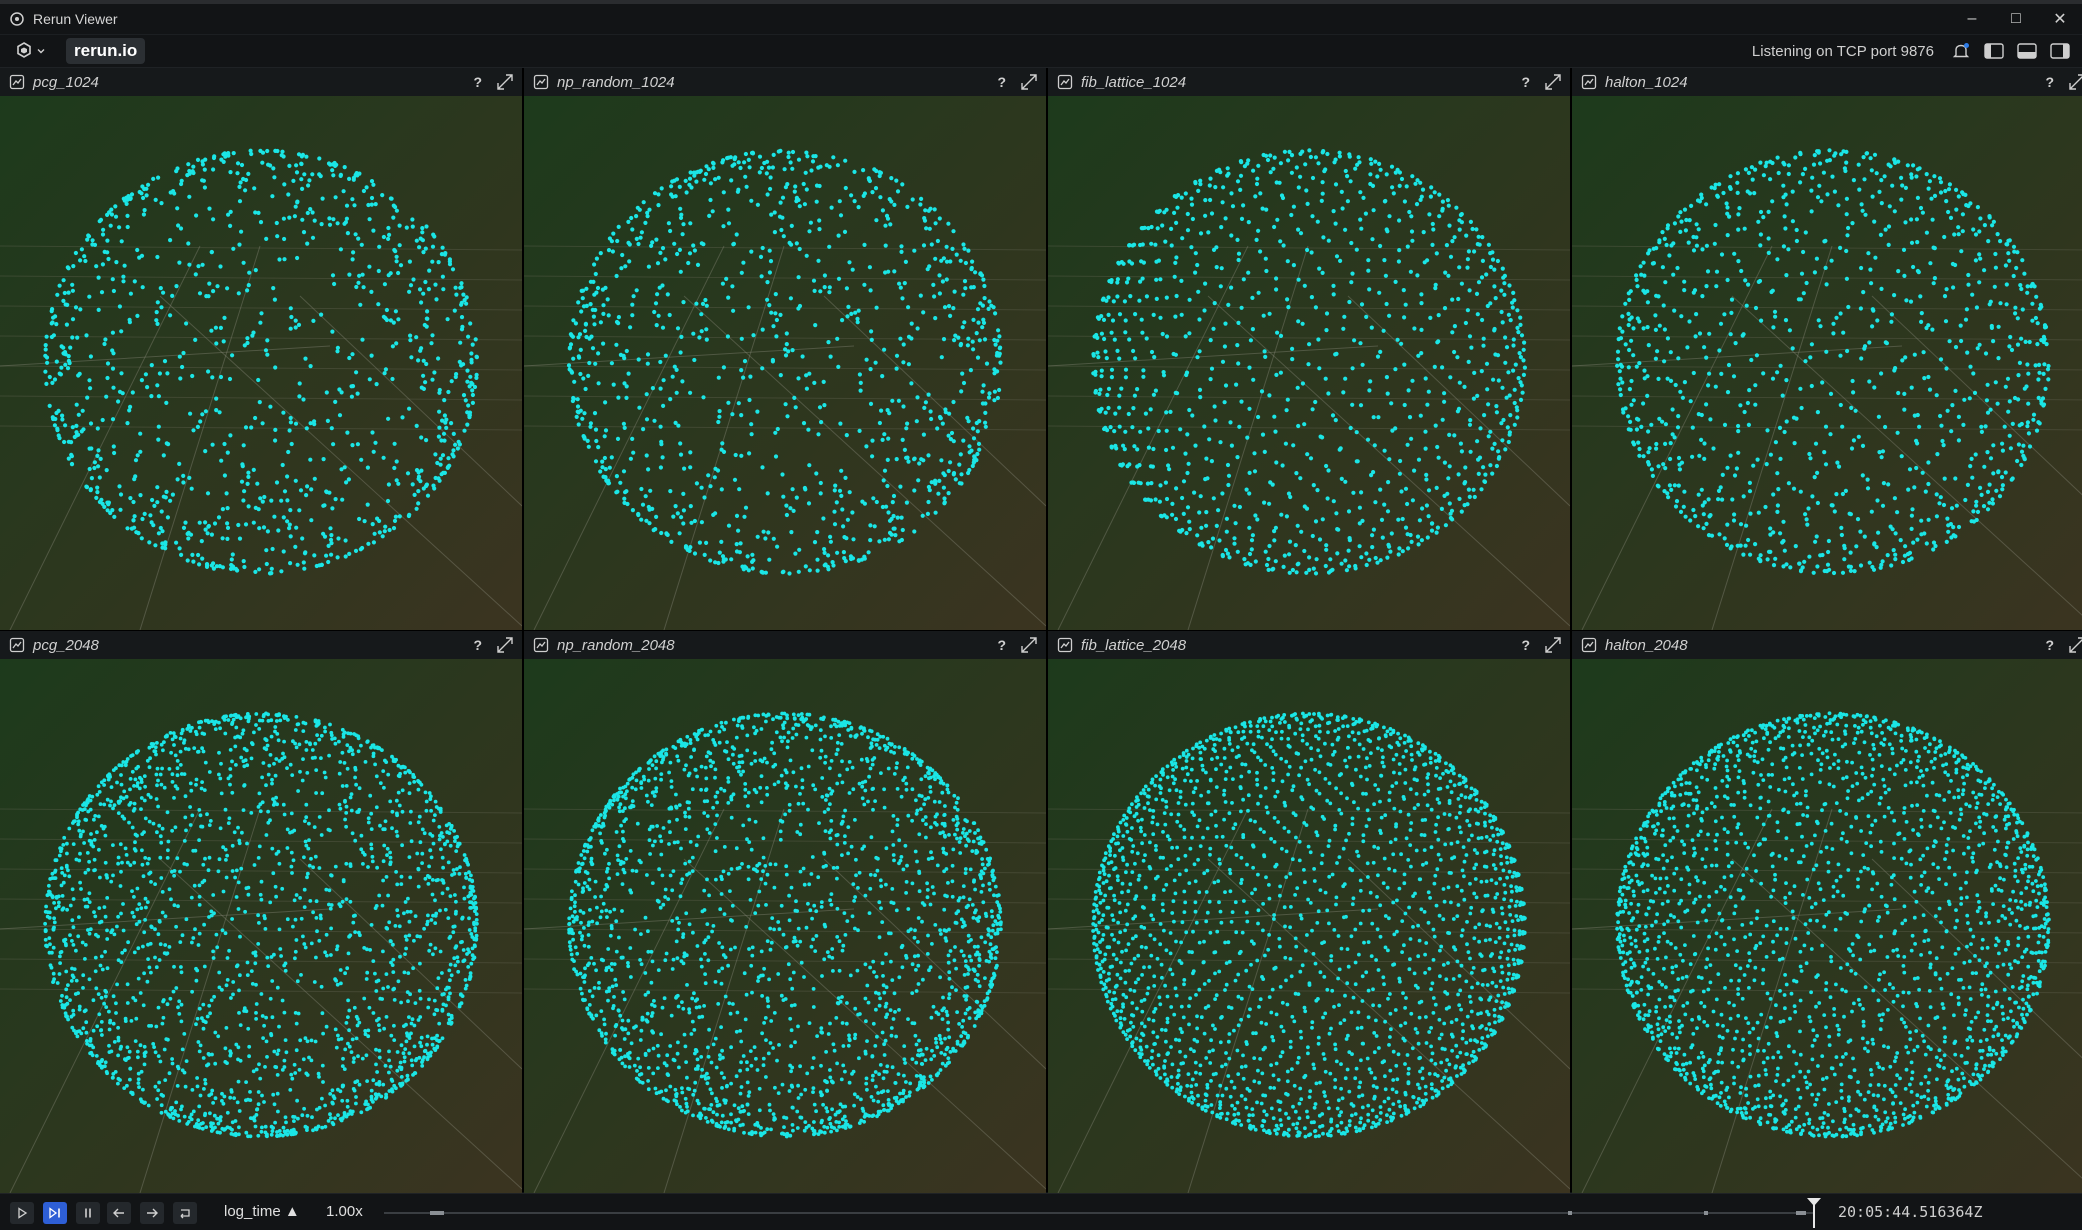 The image size is (2082, 1230). I want to click on view-tab: pcg_2048?, so click(261, 645).